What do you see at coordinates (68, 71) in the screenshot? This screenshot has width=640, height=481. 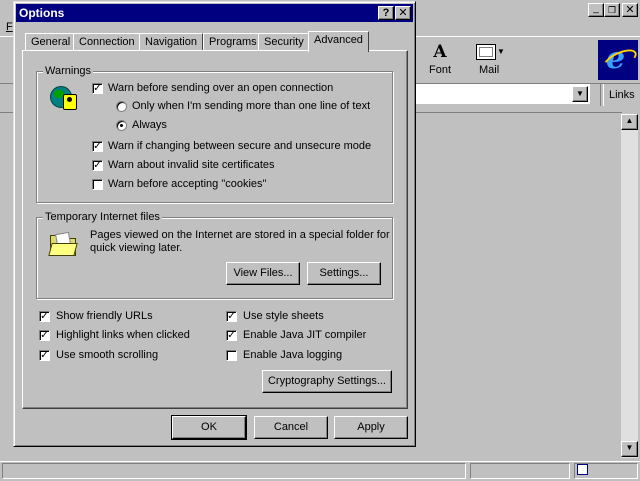 I see `warnings-group-label: Warnings` at bounding box center [68, 71].